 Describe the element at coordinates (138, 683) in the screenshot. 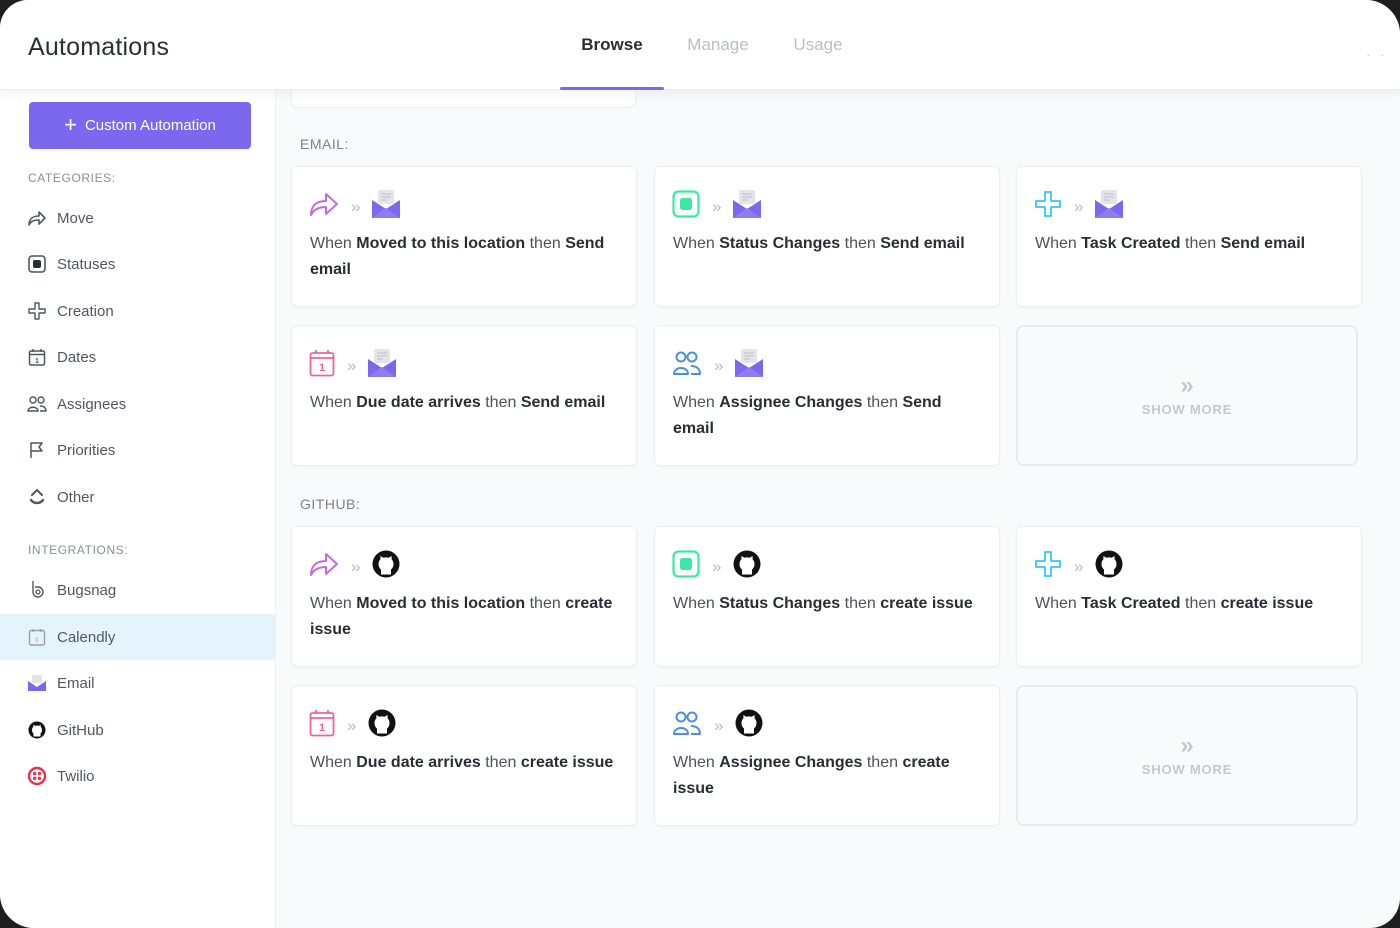

I see `sidebar-item-email: Email` at that location.